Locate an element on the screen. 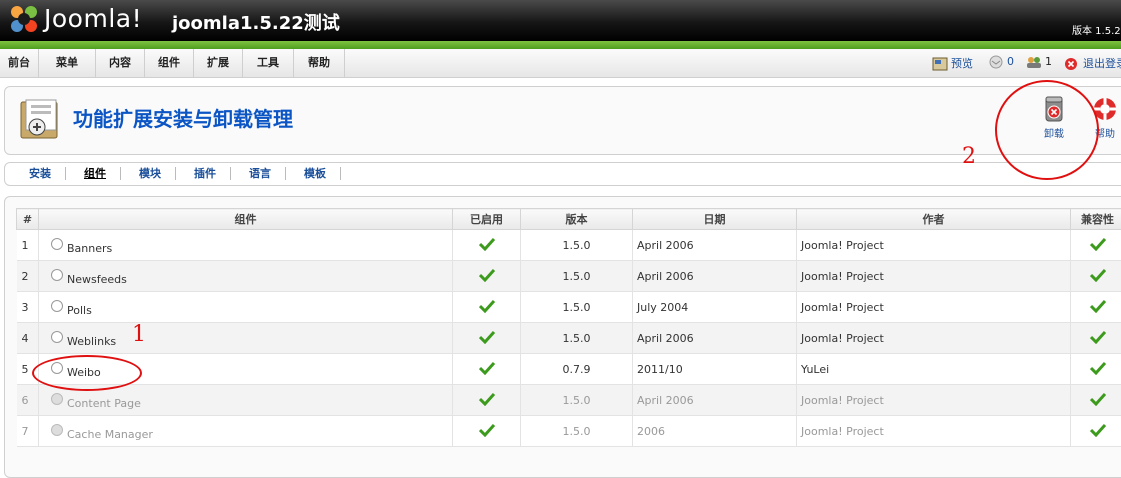 This screenshot has height=478, width=1121. component-cell: Content Page is located at coordinates (246, 400).